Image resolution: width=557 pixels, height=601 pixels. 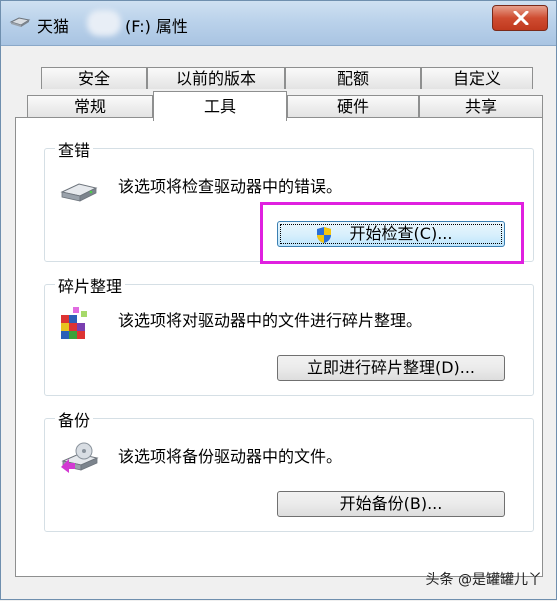 What do you see at coordinates (230, 456) in the screenshot?
I see `backup-description: 该选项将备份驱动器中的文件。` at bounding box center [230, 456].